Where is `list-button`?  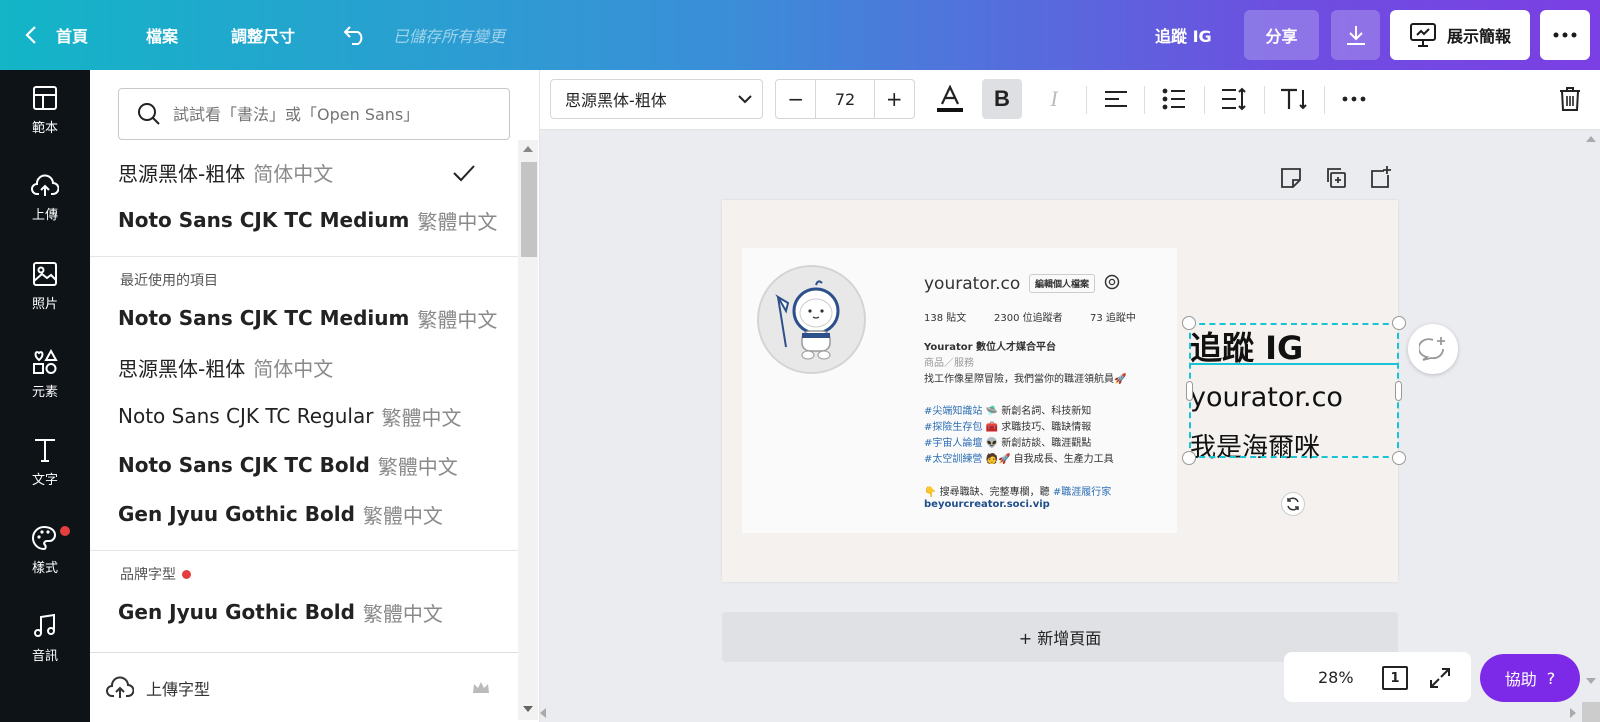 list-button is located at coordinates (1174, 99).